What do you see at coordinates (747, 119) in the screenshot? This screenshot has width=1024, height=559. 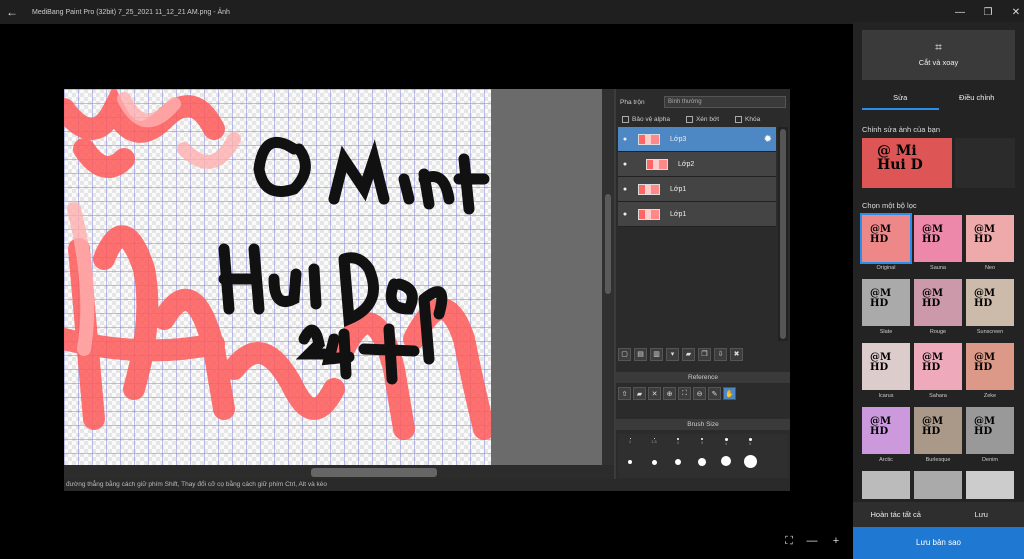 I see `lock-checkbox: Khóa` at bounding box center [747, 119].